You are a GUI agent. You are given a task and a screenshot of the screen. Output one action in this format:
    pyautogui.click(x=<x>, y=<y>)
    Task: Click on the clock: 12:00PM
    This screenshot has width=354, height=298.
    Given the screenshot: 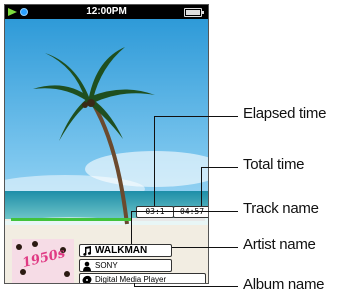 What is the action you would take?
    pyautogui.click(x=106, y=11)
    